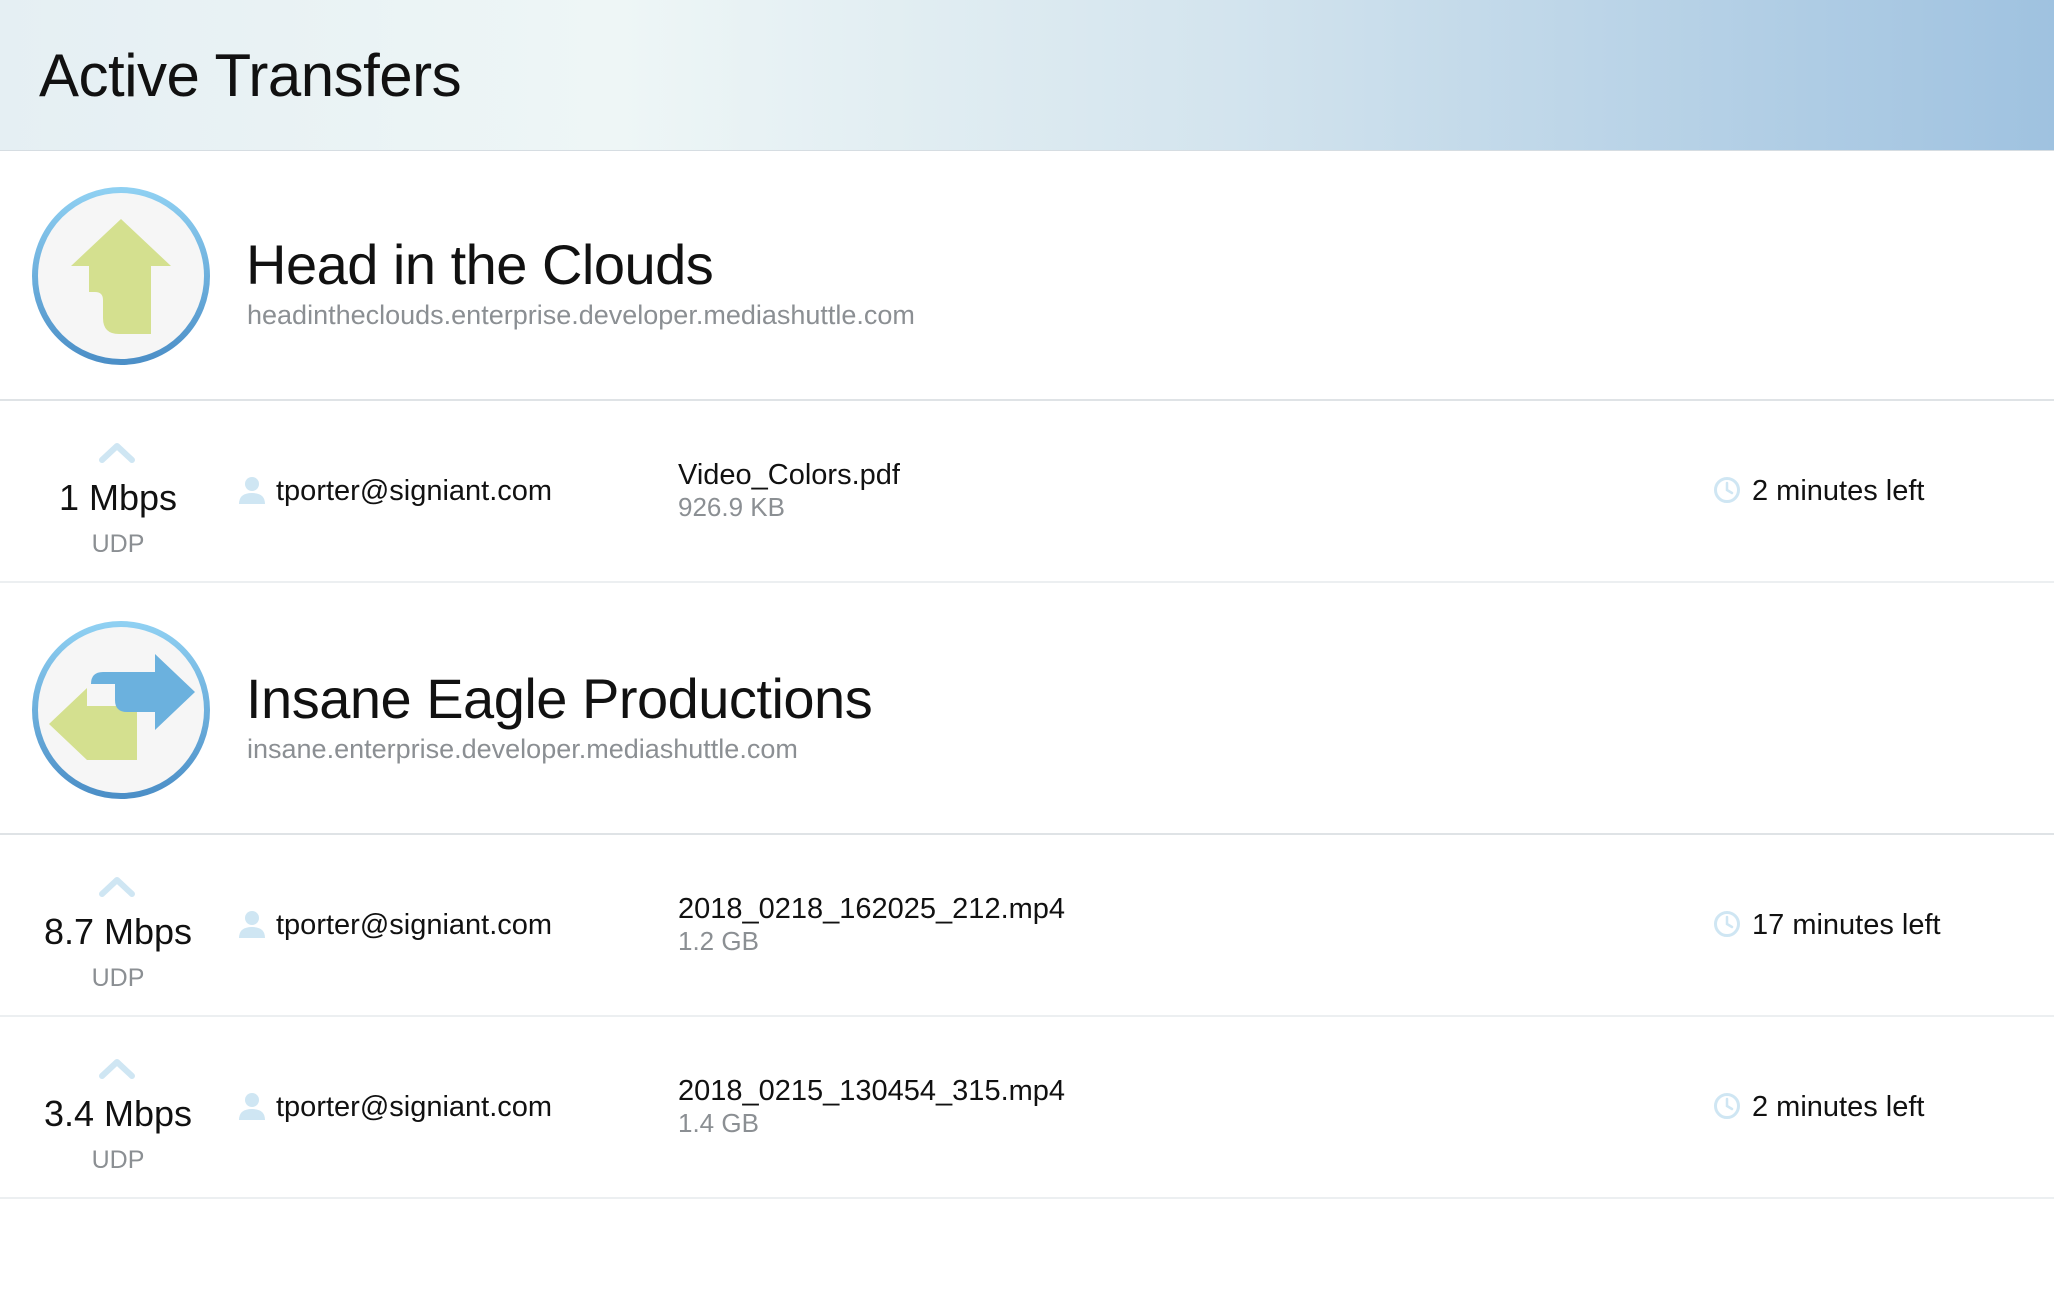 The height and width of the screenshot is (1294, 2054). What do you see at coordinates (559, 698) in the screenshot?
I see `portal-name: Insane Eagle Productions` at bounding box center [559, 698].